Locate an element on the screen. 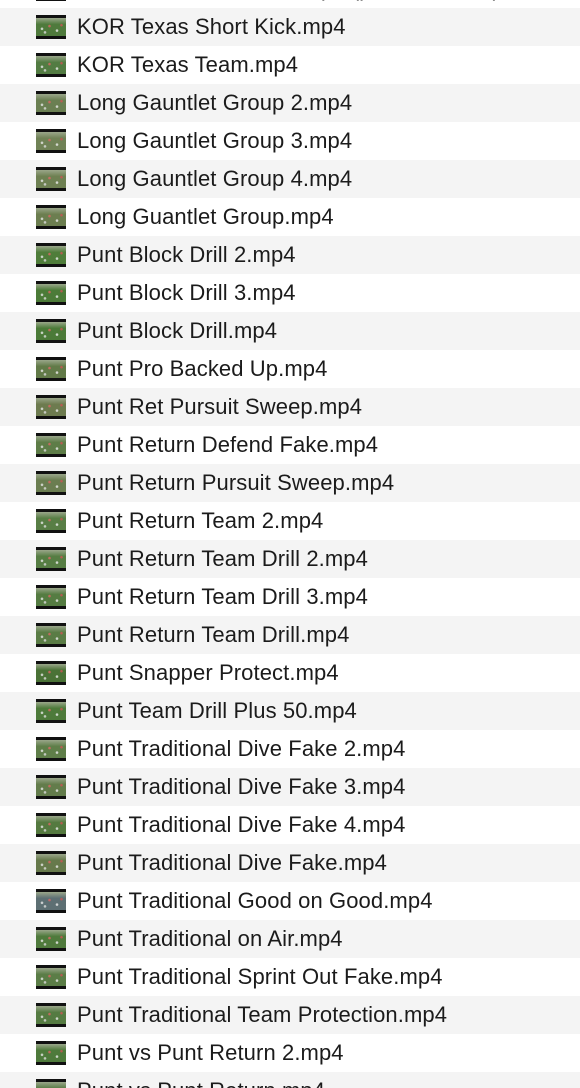 This screenshot has width=580, height=1088. file-name: Punt Traditional Good on Good.mp4 is located at coordinates (255, 900).